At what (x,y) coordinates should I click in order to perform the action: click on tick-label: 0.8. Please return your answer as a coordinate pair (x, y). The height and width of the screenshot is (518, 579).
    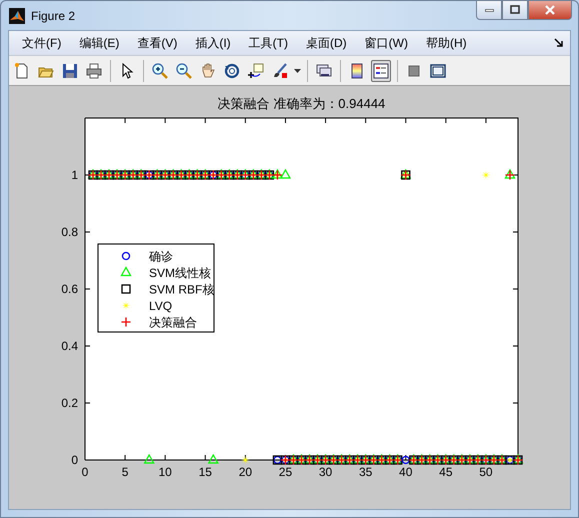
    Looking at the image, I should click on (69, 232).